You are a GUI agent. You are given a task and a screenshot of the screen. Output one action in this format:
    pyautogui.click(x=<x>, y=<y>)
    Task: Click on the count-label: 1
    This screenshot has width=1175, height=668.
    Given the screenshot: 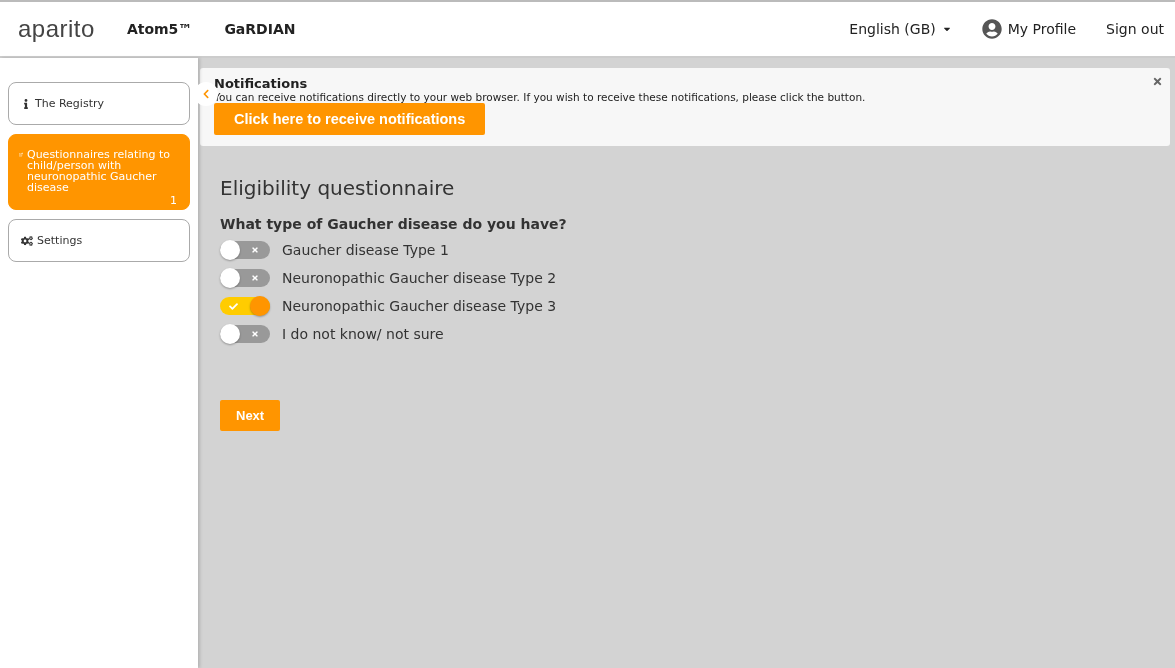 What is the action you would take?
    pyautogui.click(x=173, y=200)
    